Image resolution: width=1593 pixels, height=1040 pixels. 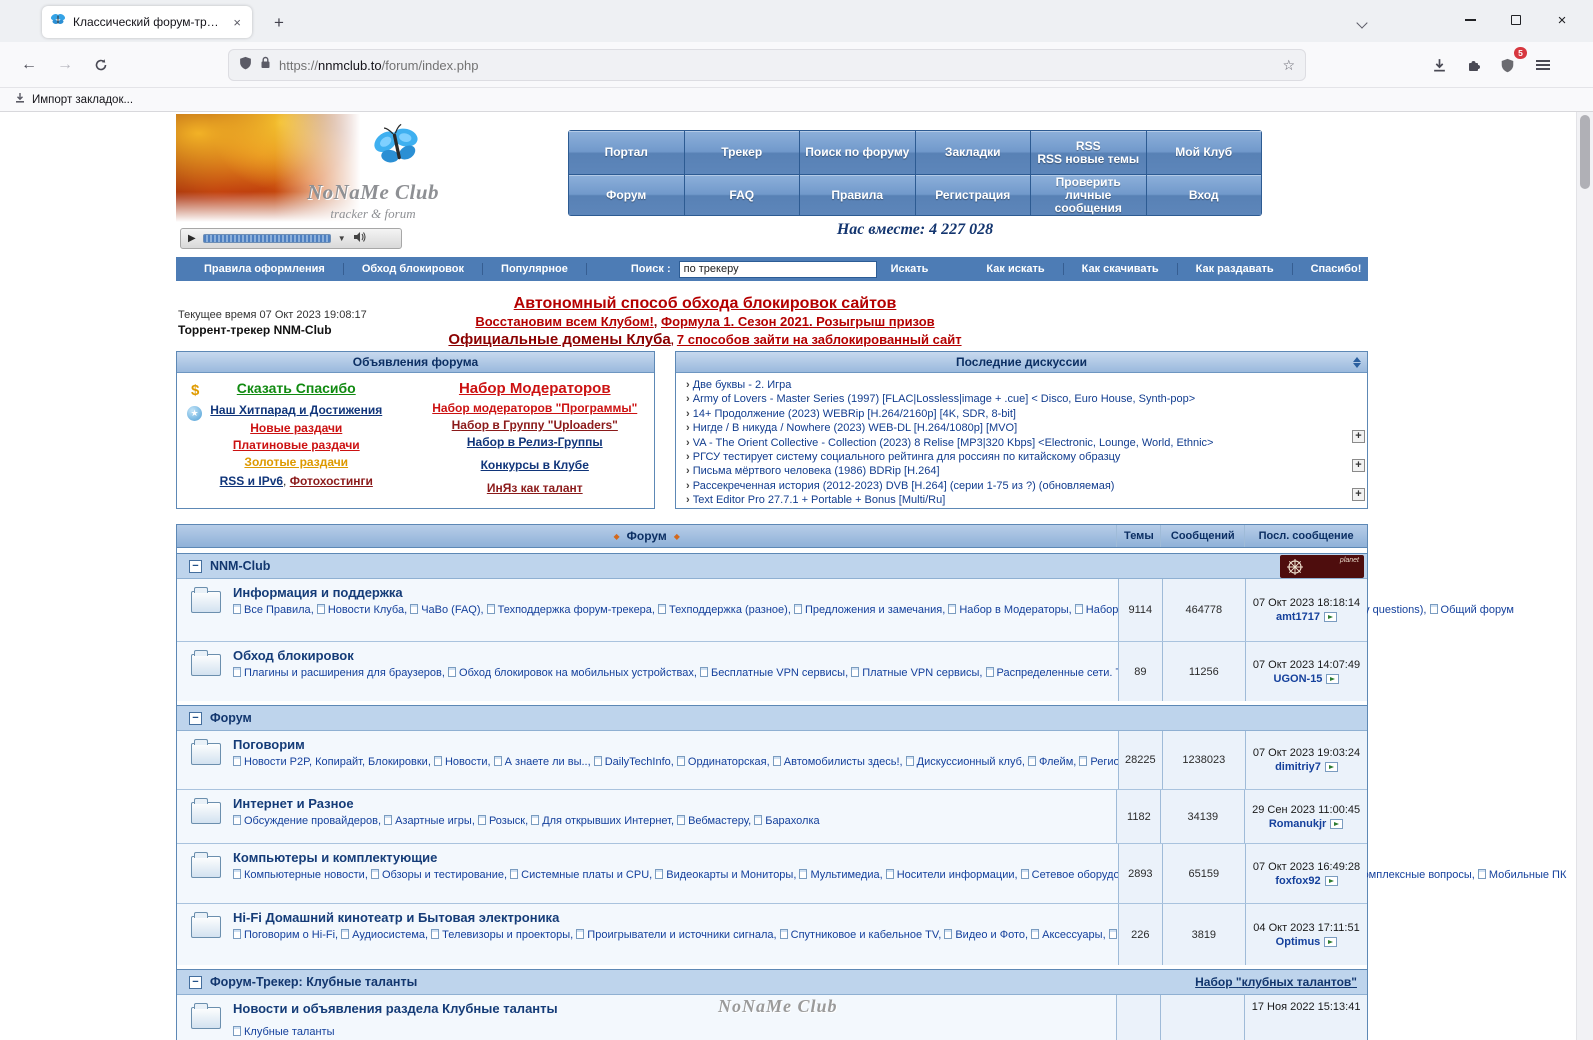 What do you see at coordinates (1298, 767) in the screenshot?
I see `last-post-user: dimitriy7` at bounding box center [1298, 767].